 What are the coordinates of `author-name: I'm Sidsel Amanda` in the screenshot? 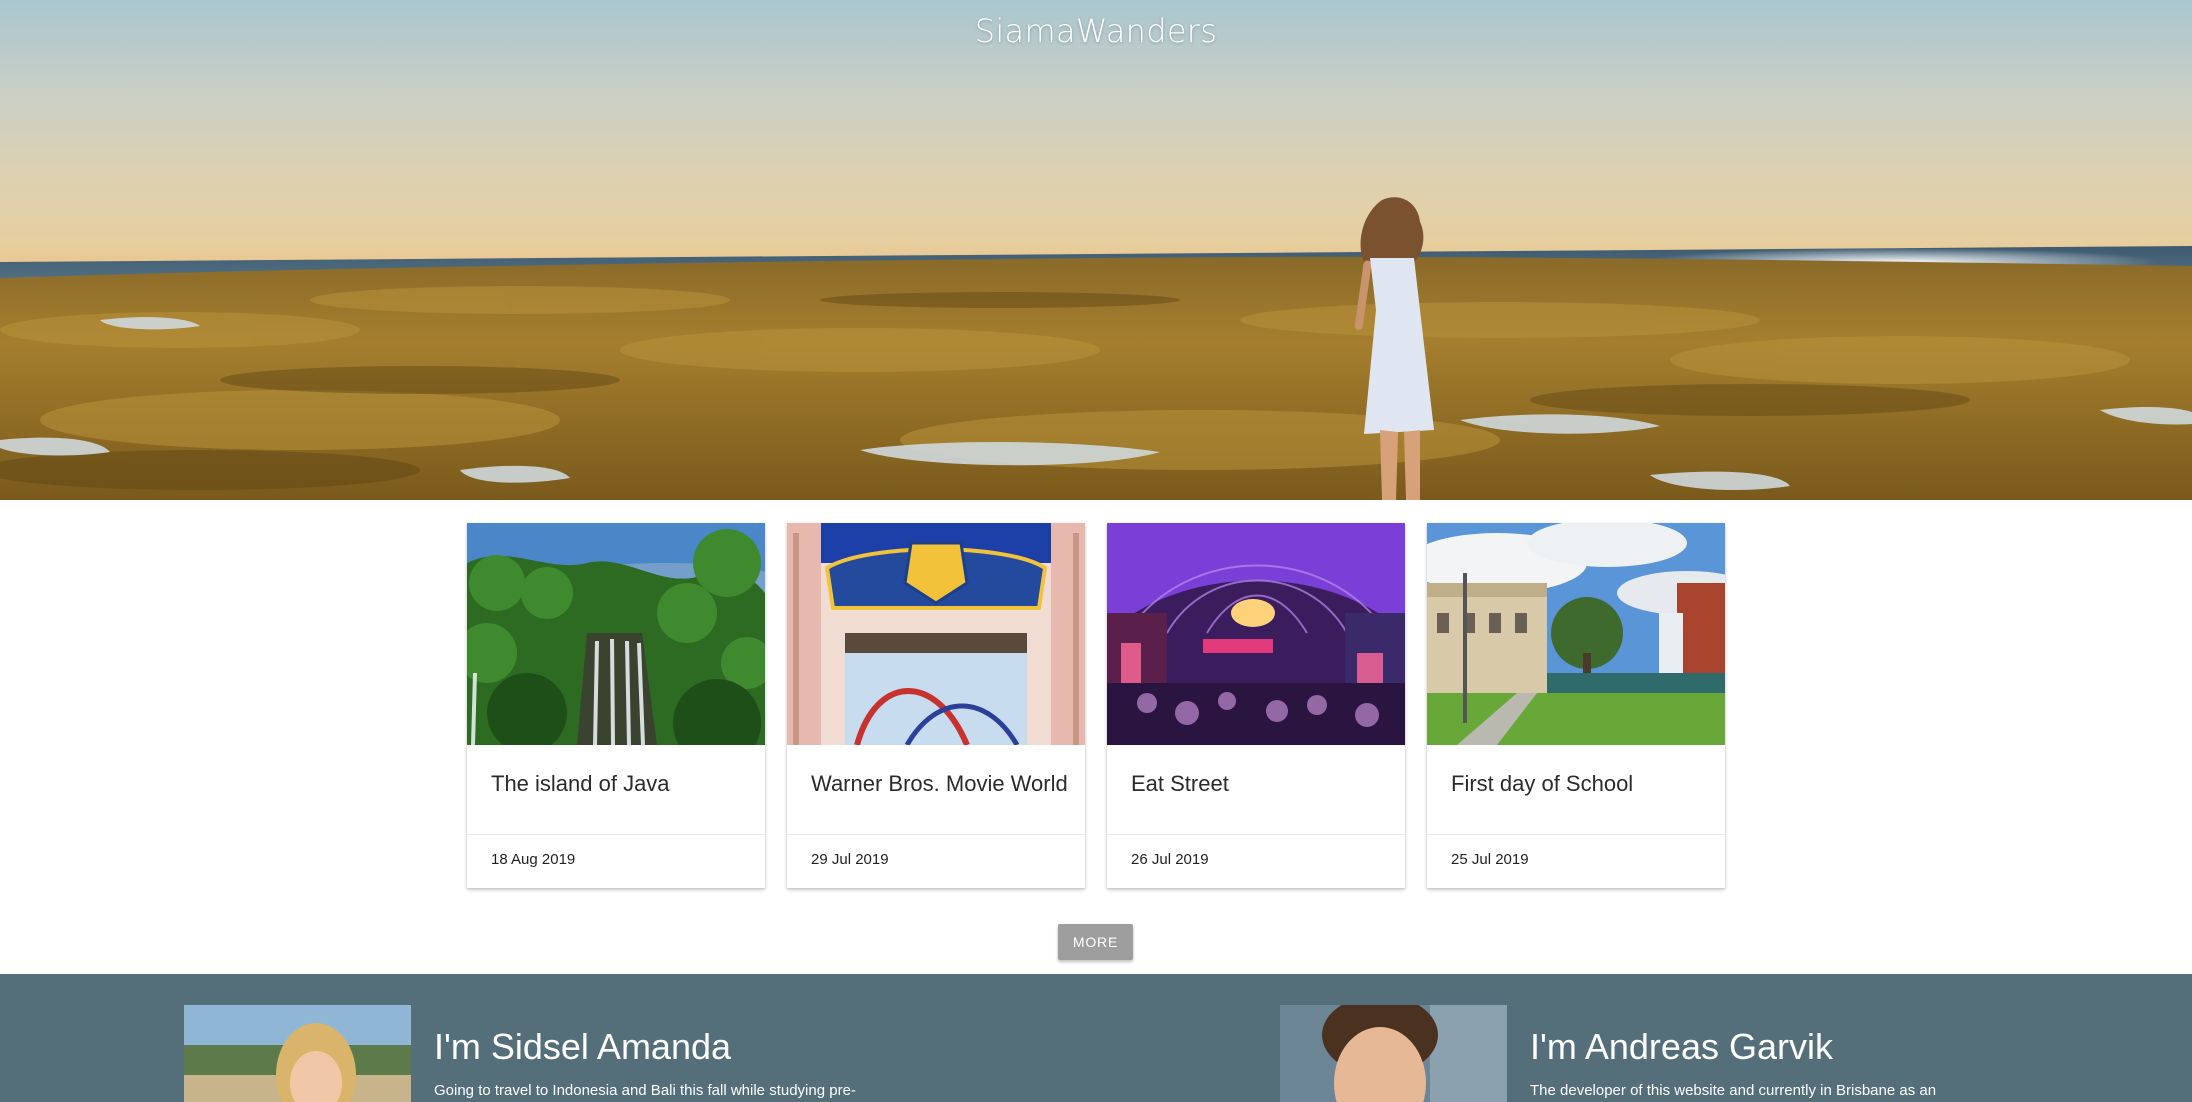 It's located at (583, 1046).